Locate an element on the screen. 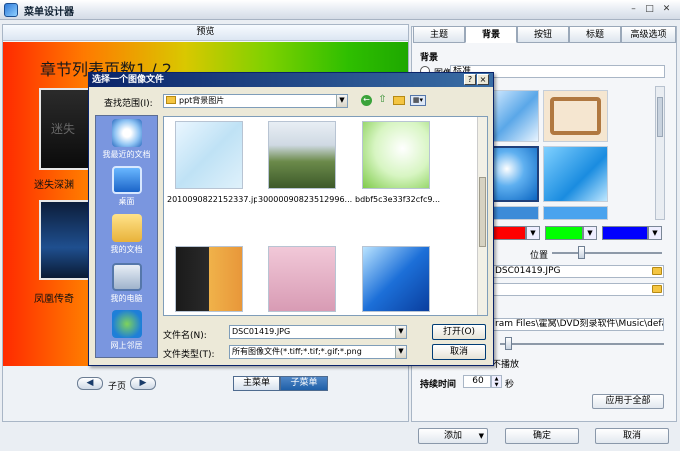  place-label: 网上邻居 is located at coordinates (126, 345).